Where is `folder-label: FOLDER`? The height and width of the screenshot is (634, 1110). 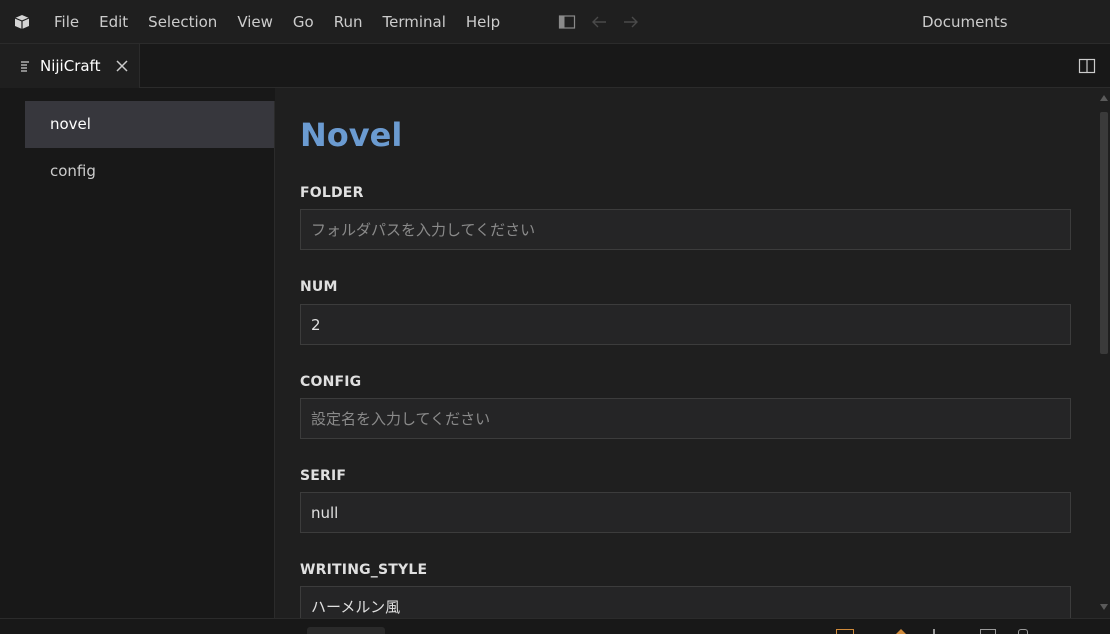
folder-label: FOLDER is located at coordinates (332, 193).